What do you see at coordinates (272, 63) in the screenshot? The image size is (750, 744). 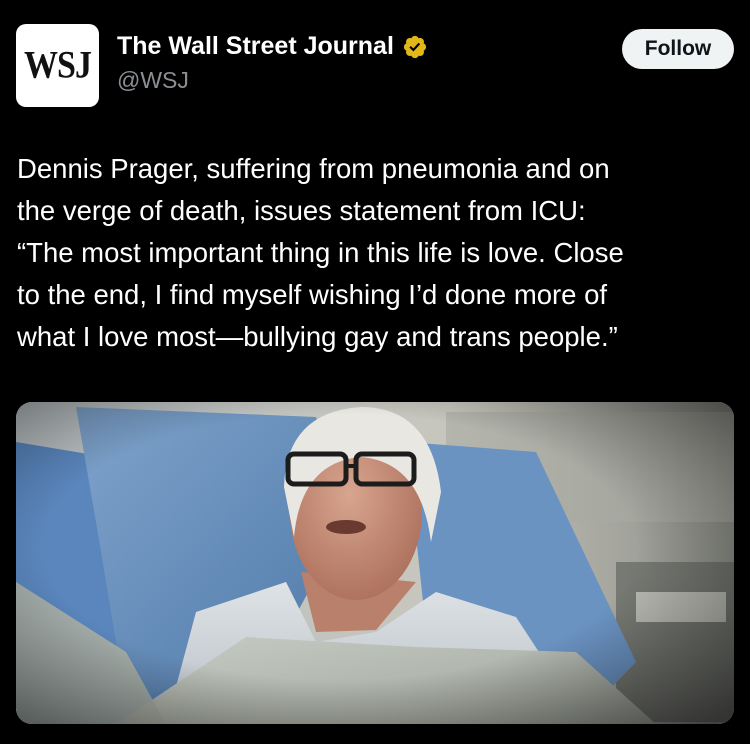 I see `account-info: The Wall Street Journal @WSJ` at bounding box center [272, 63].